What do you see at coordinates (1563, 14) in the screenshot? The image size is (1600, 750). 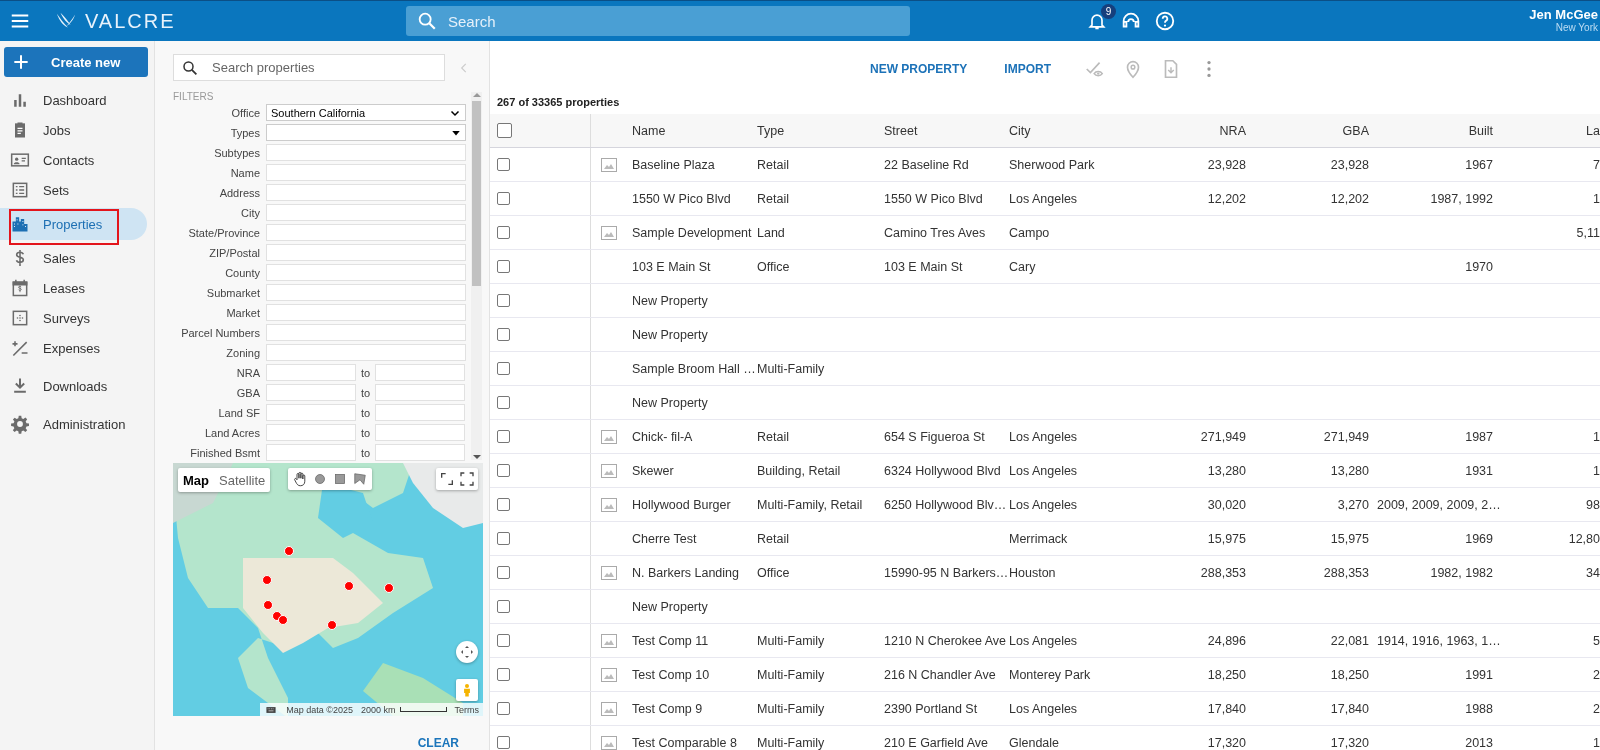 I see `user-name: Jen McGee` at bounding box center [1563, 14].